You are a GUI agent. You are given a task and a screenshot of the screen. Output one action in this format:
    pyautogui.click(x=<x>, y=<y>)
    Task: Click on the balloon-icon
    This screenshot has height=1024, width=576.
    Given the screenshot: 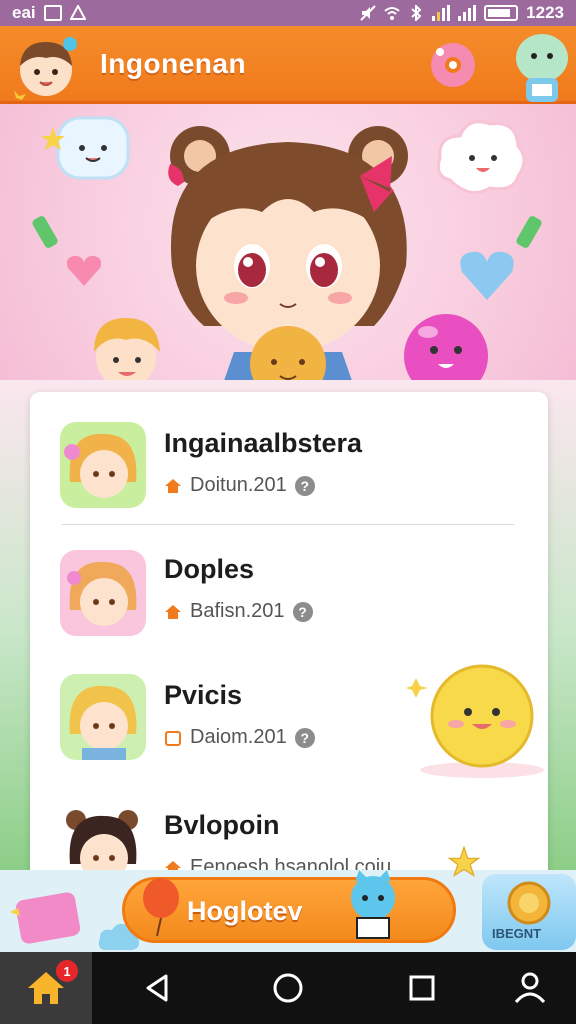 What is the action you would take?
    pyautogui.click(x=161, y=907)
    